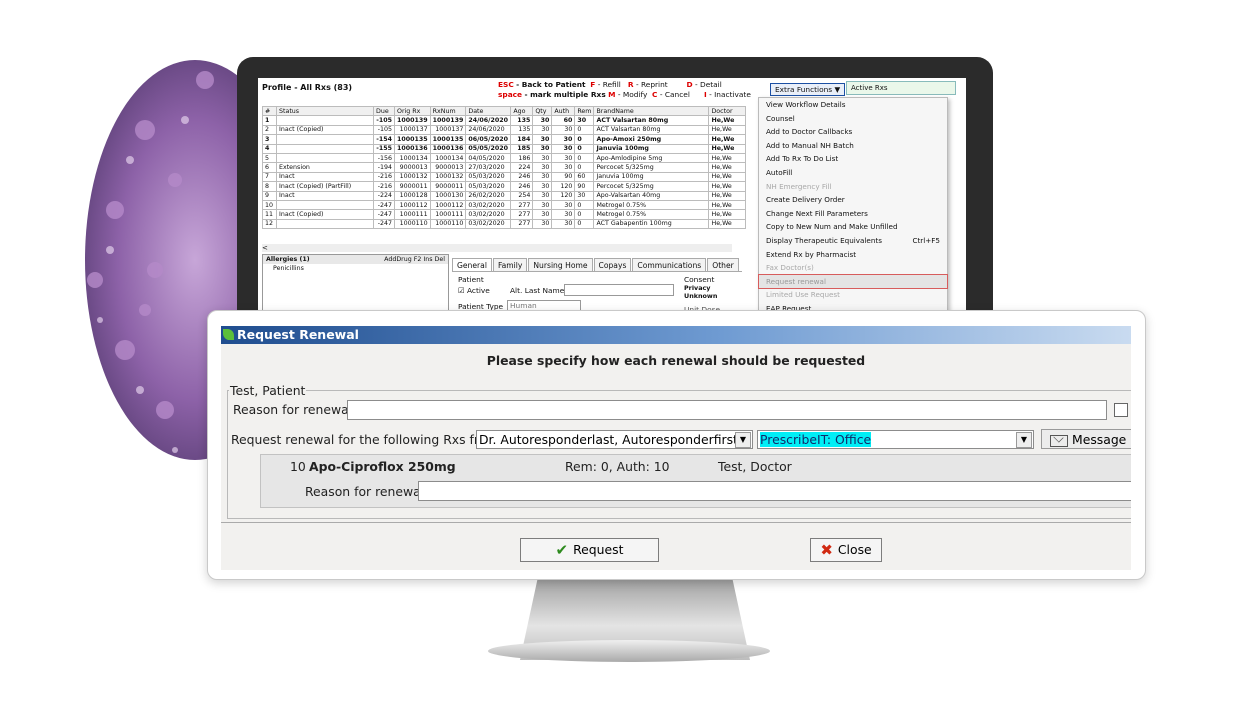  I want to click on column-header: Qty, so click(542, 111).